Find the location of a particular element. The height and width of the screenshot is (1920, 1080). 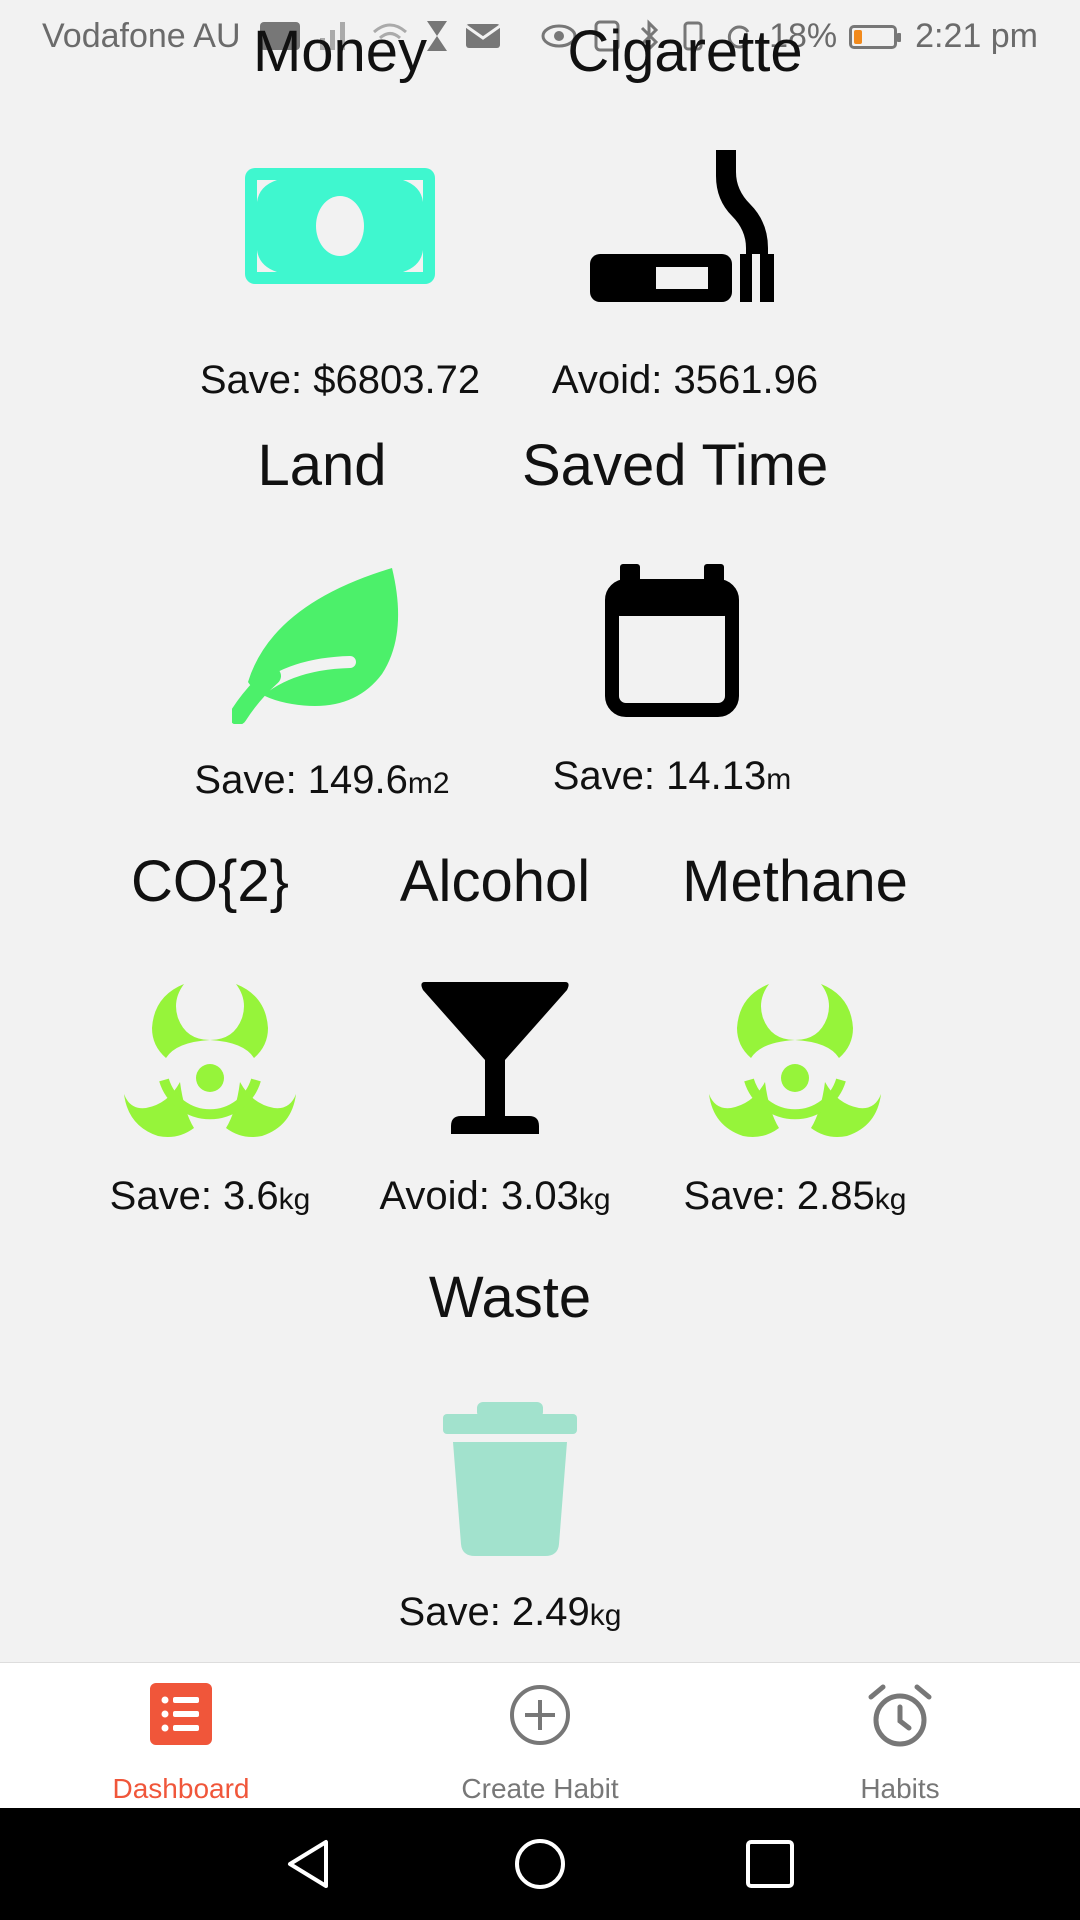

value-number: 3561.96 is located at coordinates (746, 380).